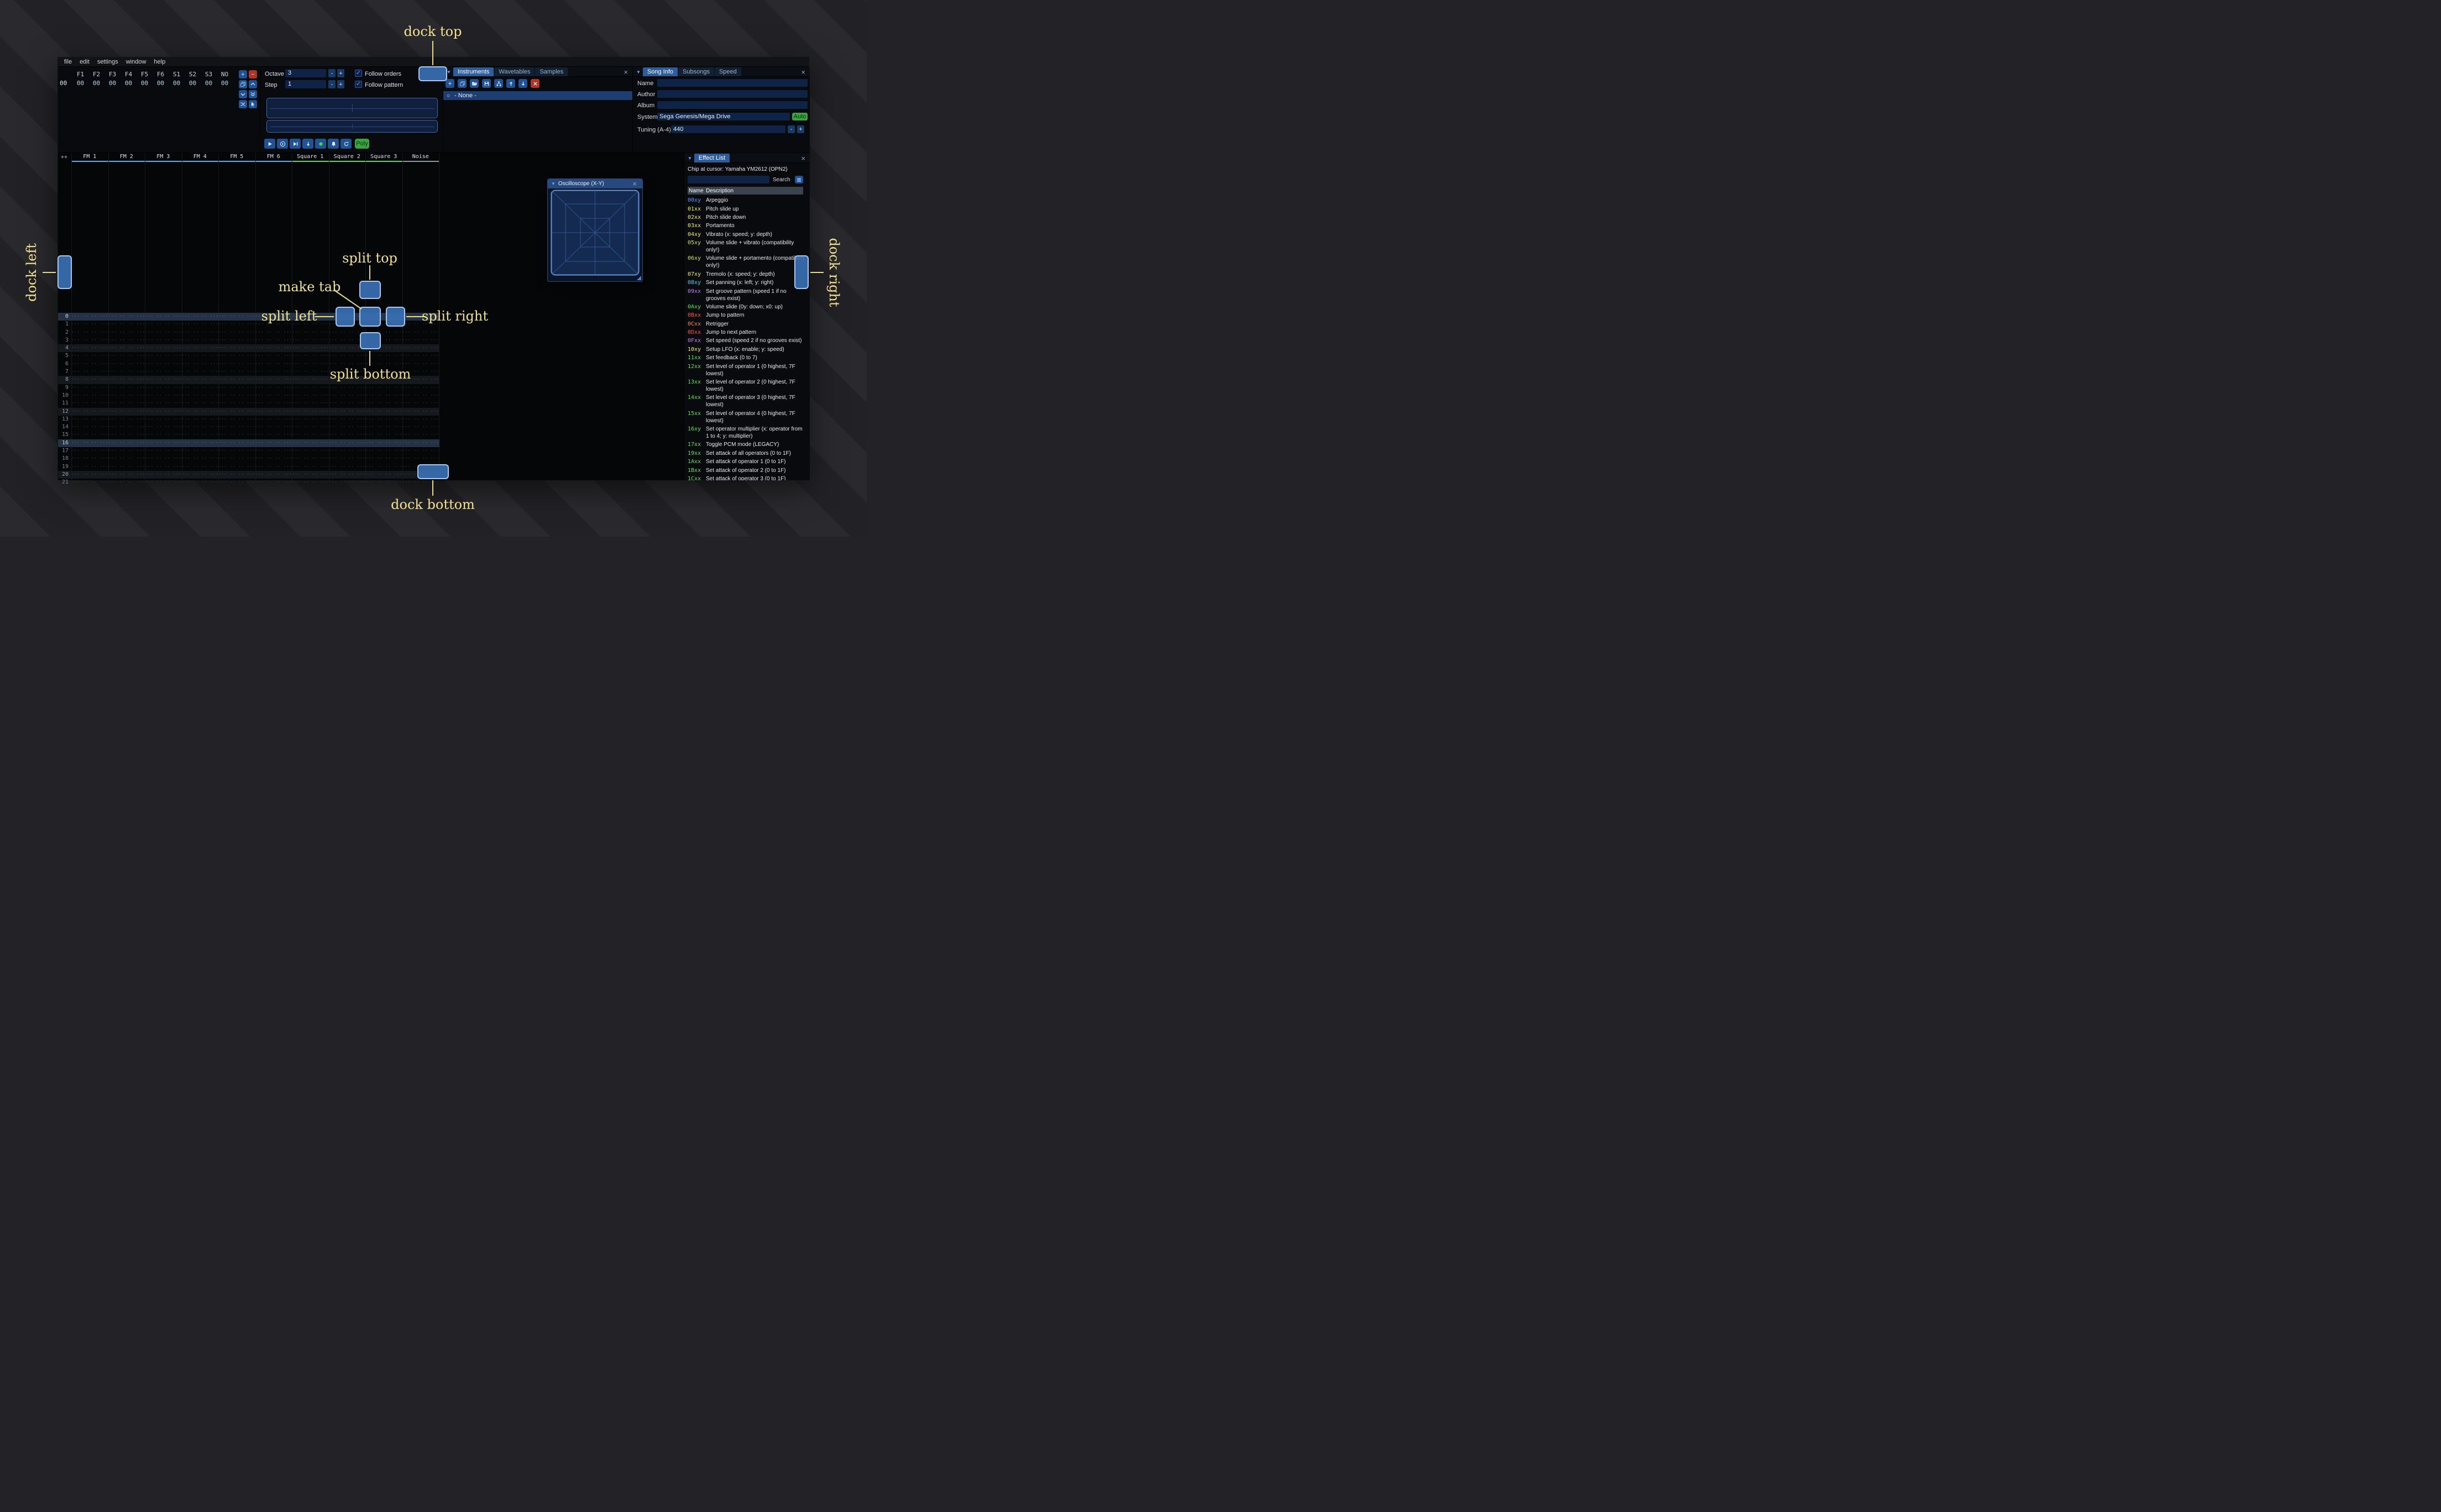 This screenshot has width=2441, height=1512. Describe the element at coordinates (728, 179) in the screenshot. I see `effect-search-input` at that location.